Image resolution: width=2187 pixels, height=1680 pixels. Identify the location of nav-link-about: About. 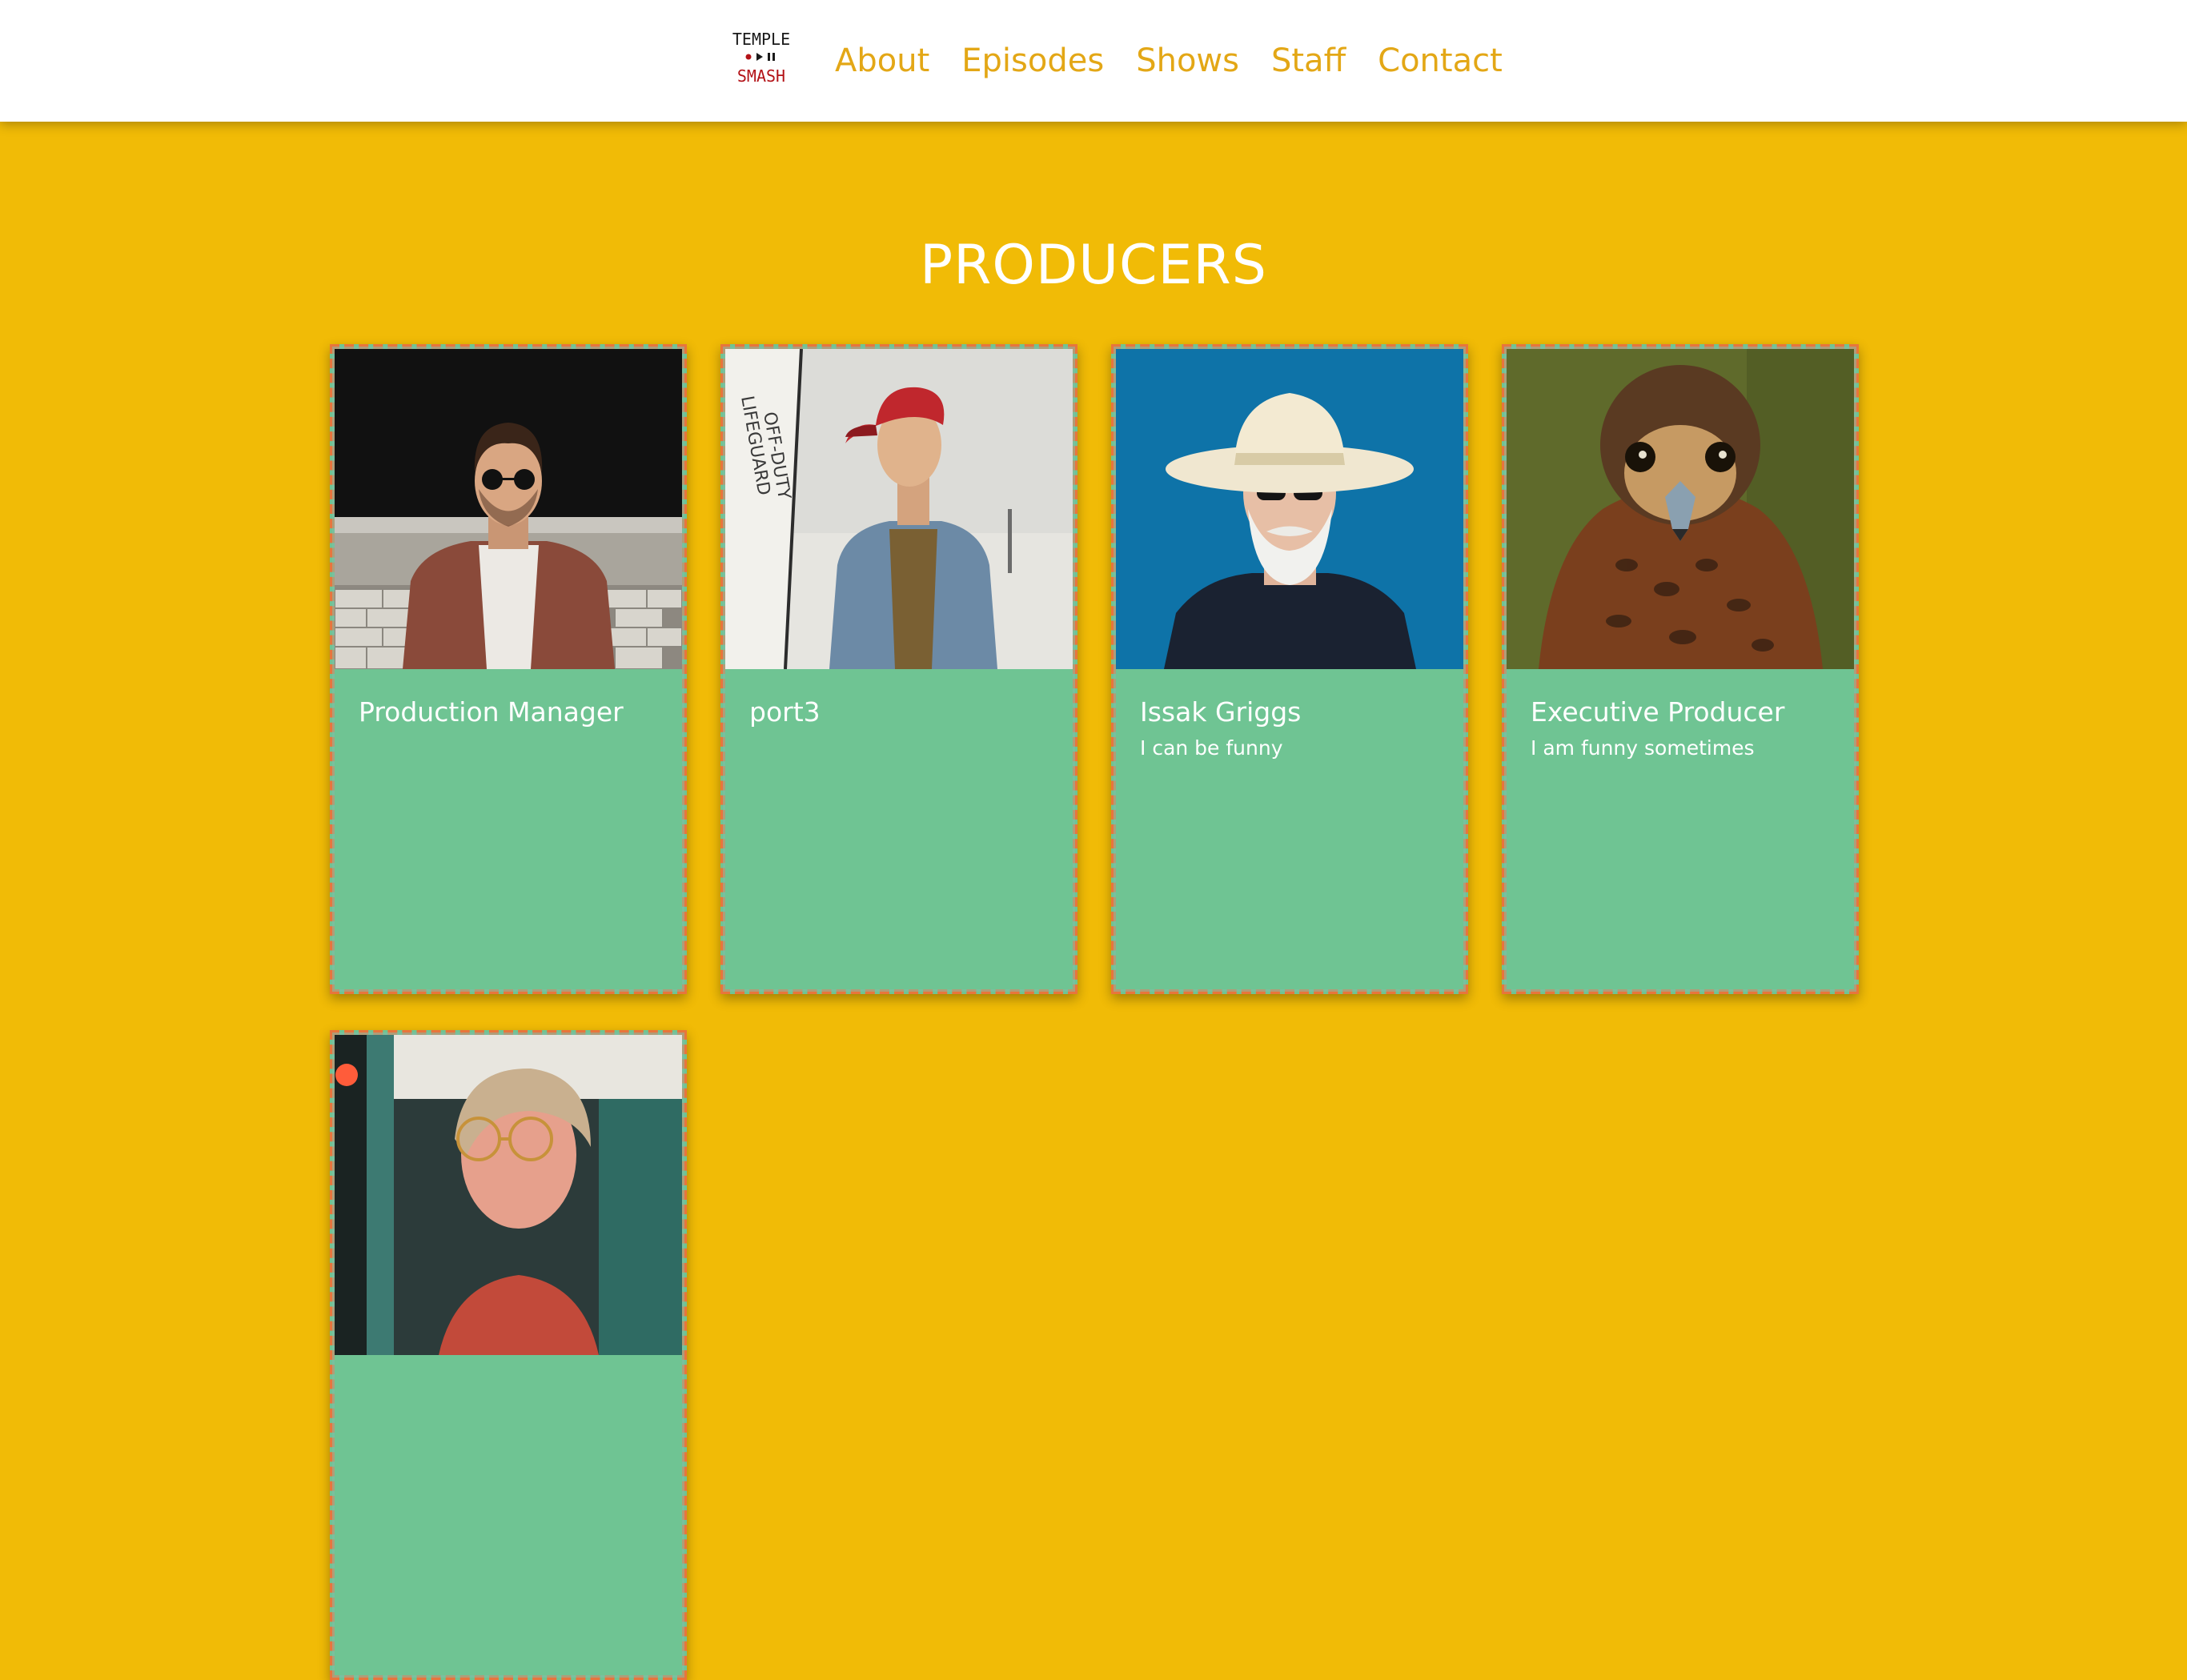
(882, 60).